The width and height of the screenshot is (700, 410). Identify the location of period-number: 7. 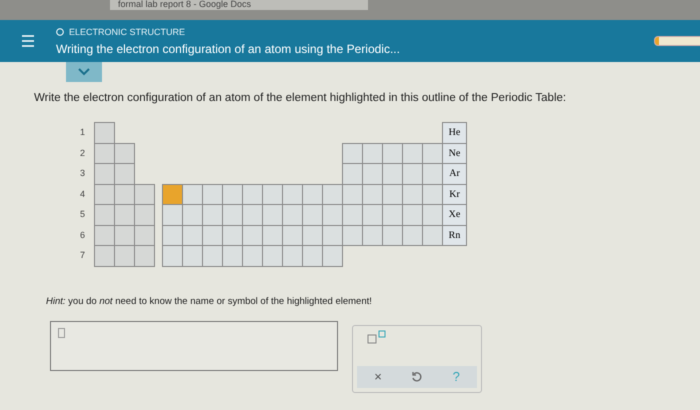
(83, 255).